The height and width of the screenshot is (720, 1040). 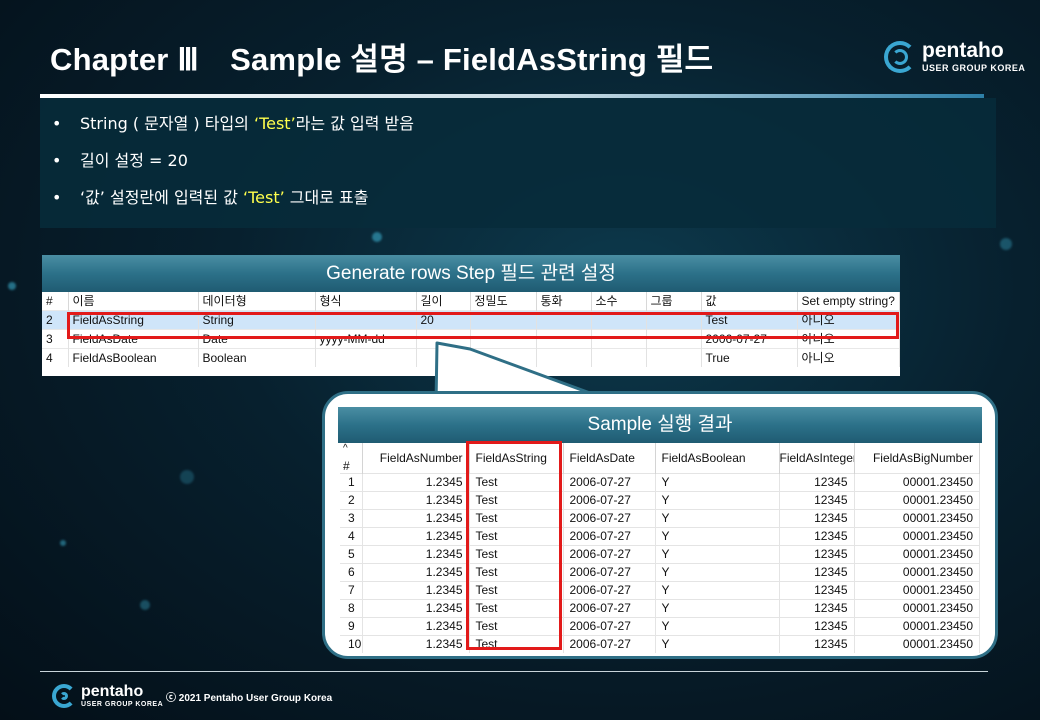 I want to click on row-index: 7, so click(x=351, y=589).